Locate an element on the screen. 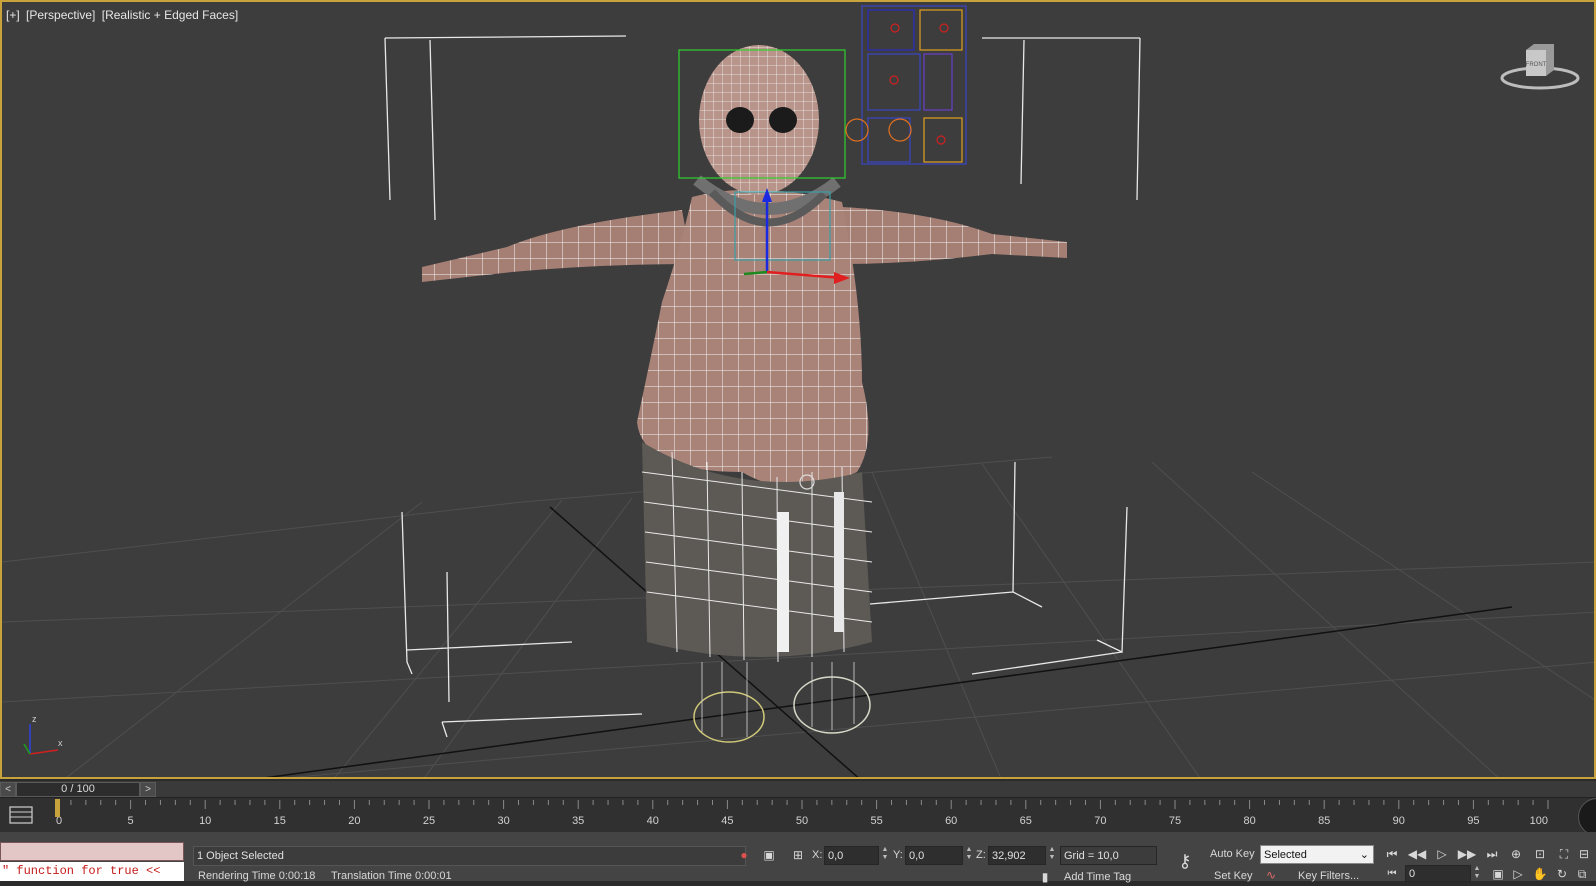 Image resolution: width=1596 pixels, height=886 pixels. track-tick-label: 70 is located at coordinates (1100, 821).